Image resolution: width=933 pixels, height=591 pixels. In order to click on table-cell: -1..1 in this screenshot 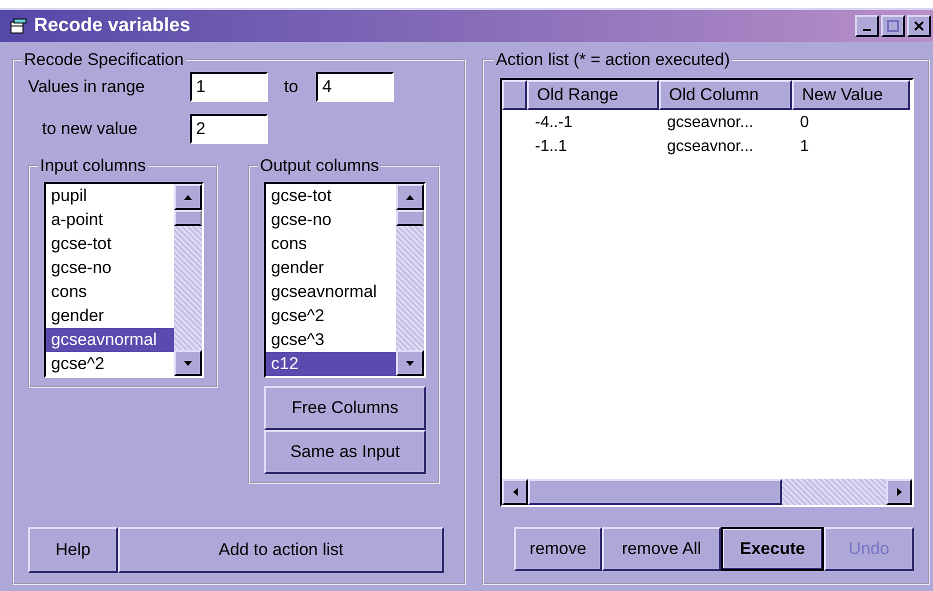, I will do `click(551, 146)`.